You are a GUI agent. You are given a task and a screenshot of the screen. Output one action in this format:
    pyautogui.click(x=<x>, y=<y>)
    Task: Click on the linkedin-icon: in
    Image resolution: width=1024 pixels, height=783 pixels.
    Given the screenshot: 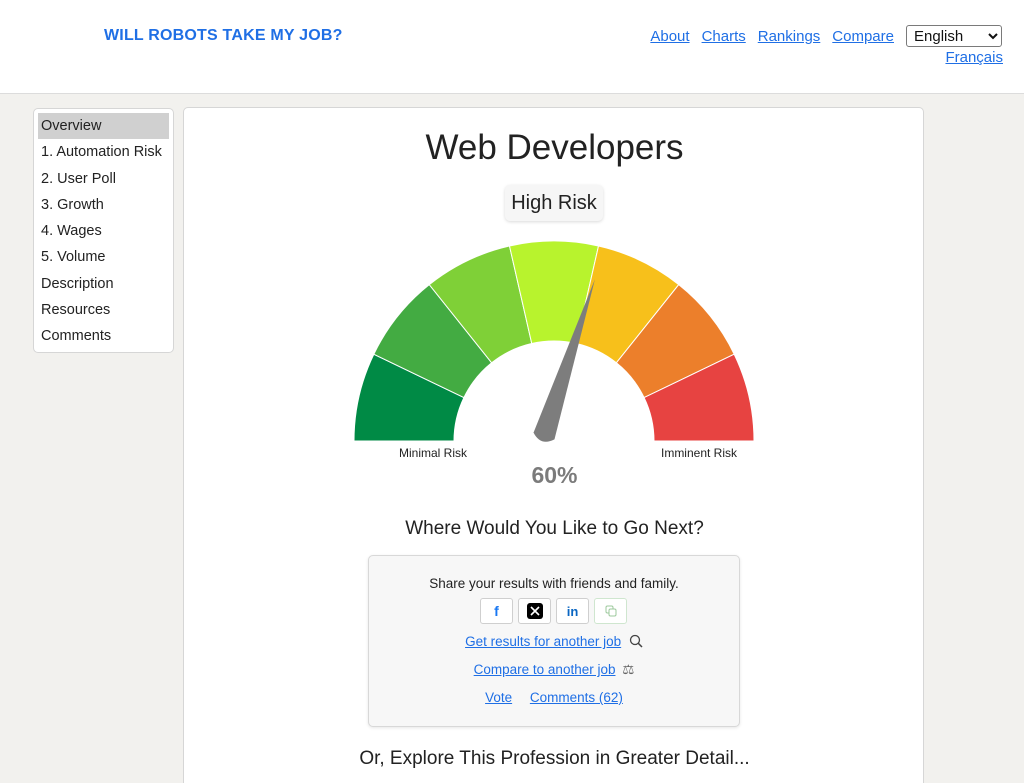 What is the action you would take?
    pyautogui.click(x=572, y=611)
    